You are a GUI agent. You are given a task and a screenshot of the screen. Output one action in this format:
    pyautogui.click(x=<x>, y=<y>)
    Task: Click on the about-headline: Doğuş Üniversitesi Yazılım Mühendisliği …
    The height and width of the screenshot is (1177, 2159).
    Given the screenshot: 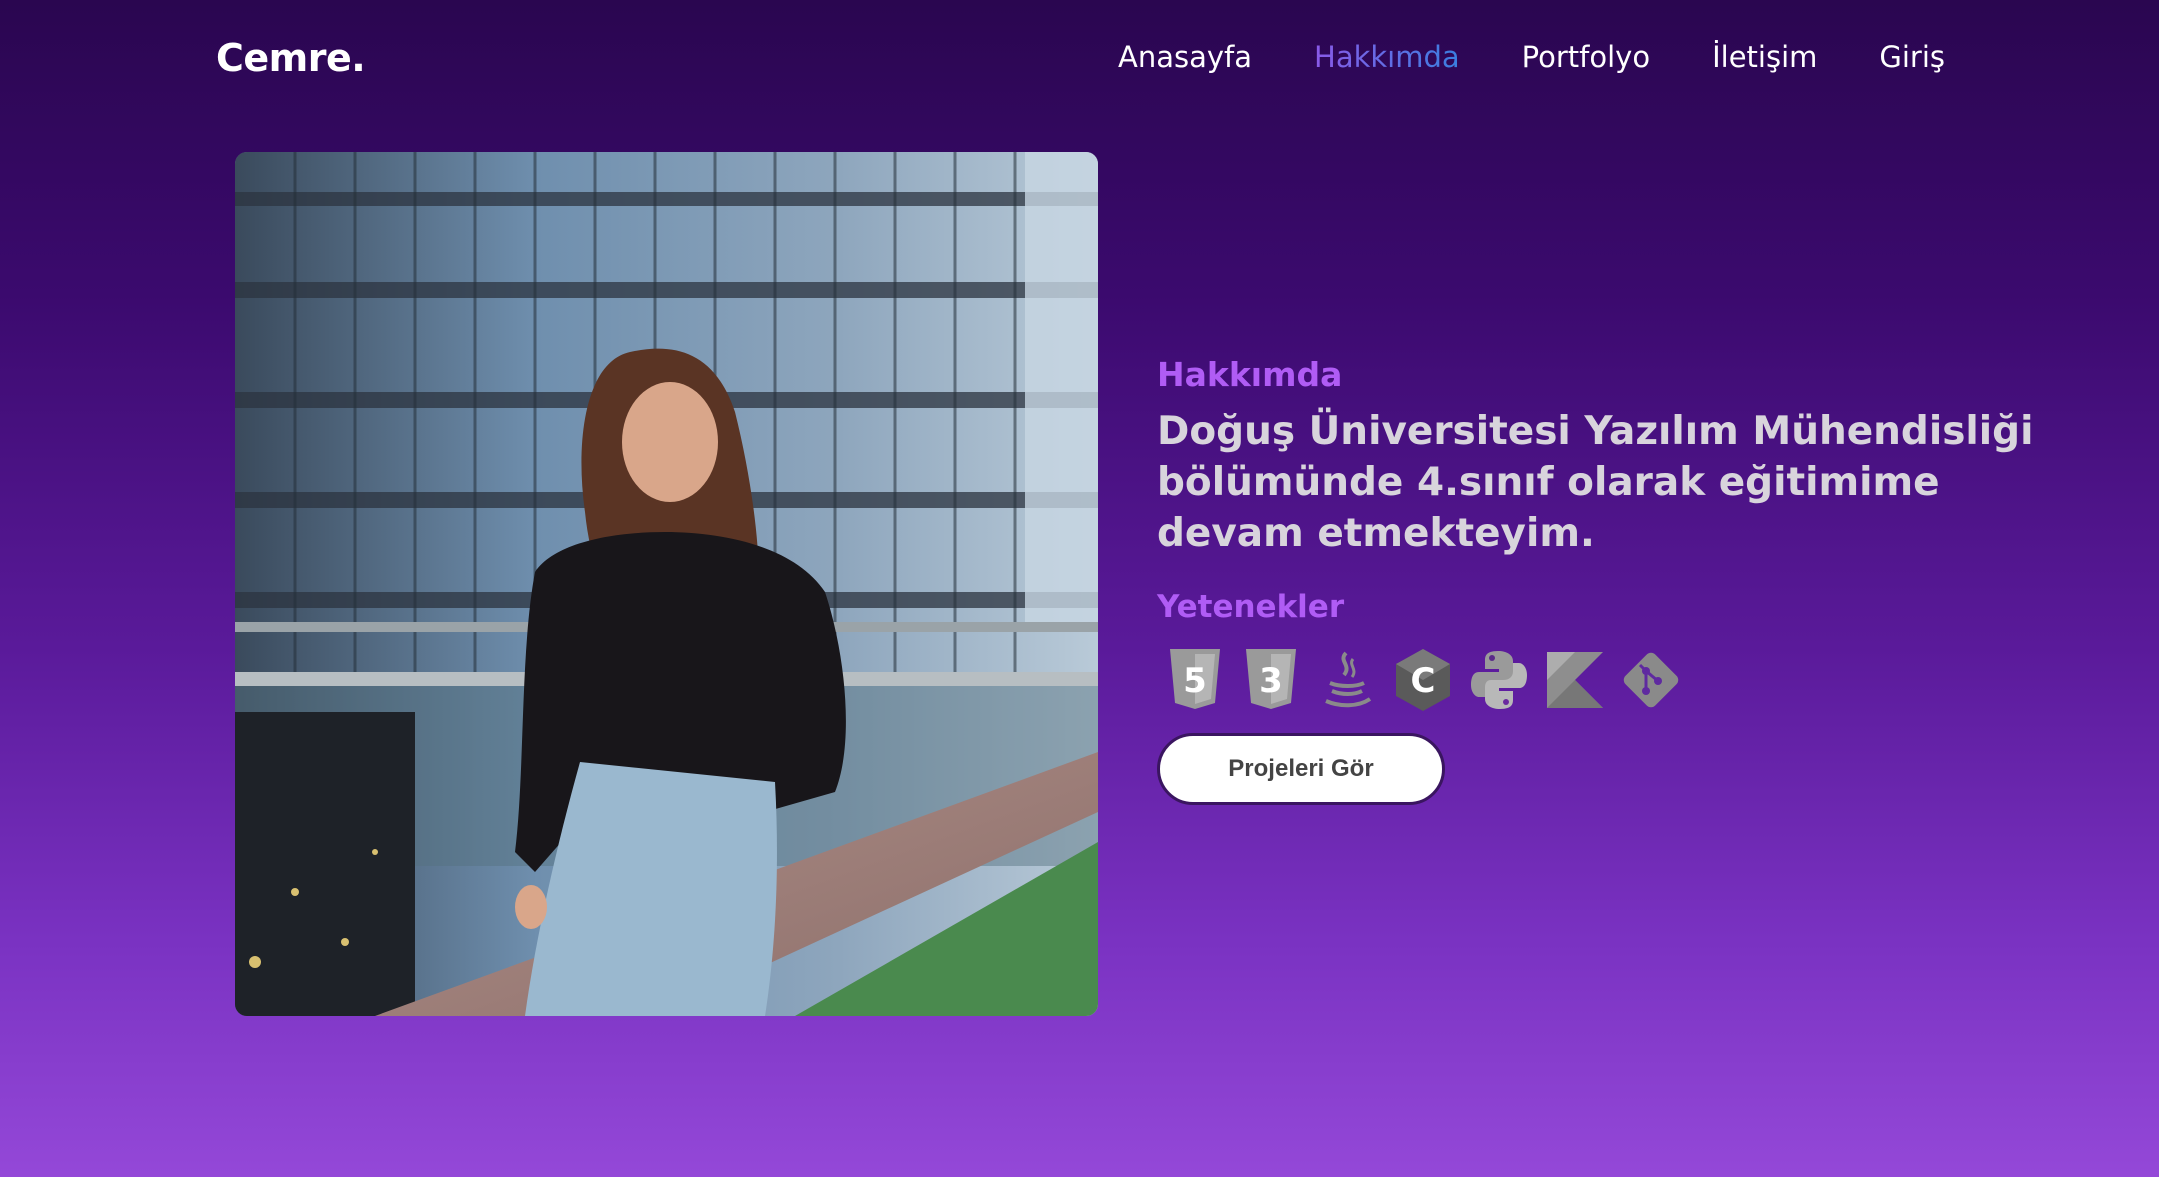 What is the action you would take?
    pyautogui.click(x=1595, y=482)
    